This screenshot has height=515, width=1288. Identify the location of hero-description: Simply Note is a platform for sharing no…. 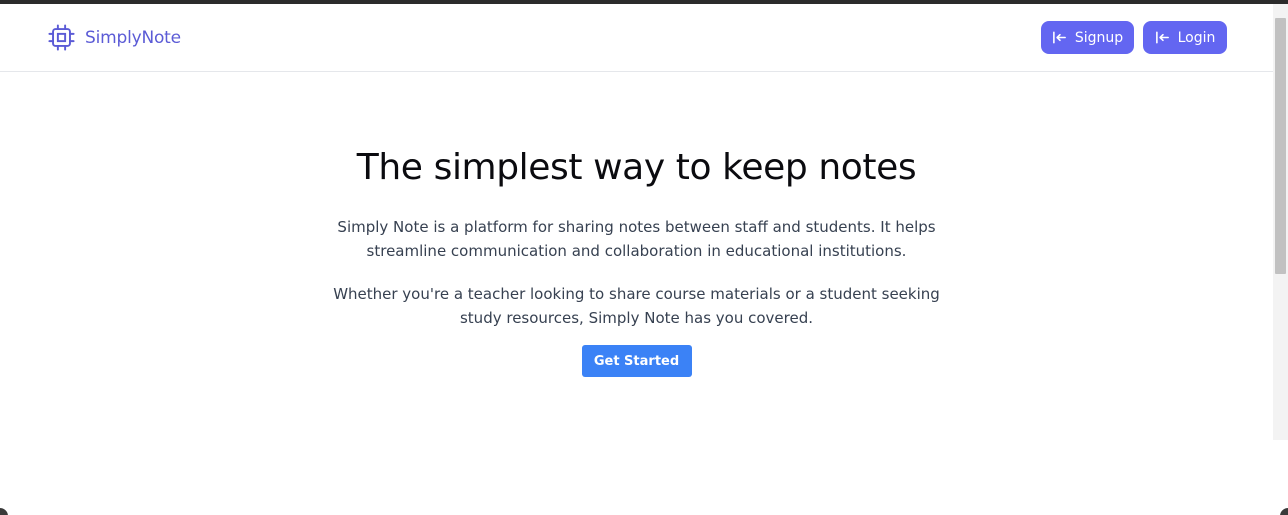
(636, 239).